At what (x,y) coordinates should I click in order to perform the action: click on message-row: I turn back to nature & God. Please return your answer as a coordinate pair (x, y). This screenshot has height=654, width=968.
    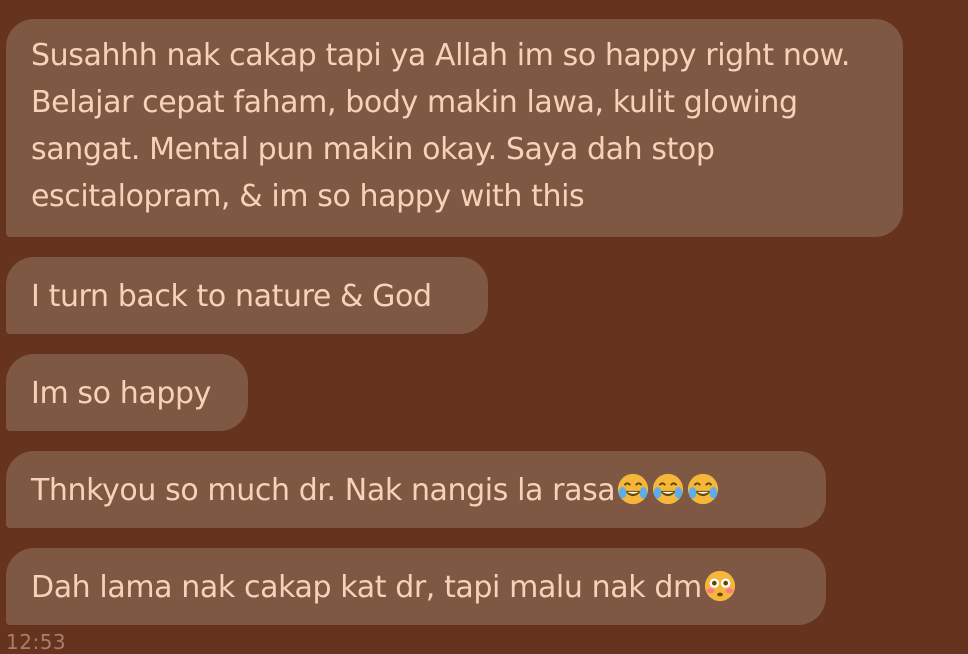
    Looking at the image, I should click on (476, 295).